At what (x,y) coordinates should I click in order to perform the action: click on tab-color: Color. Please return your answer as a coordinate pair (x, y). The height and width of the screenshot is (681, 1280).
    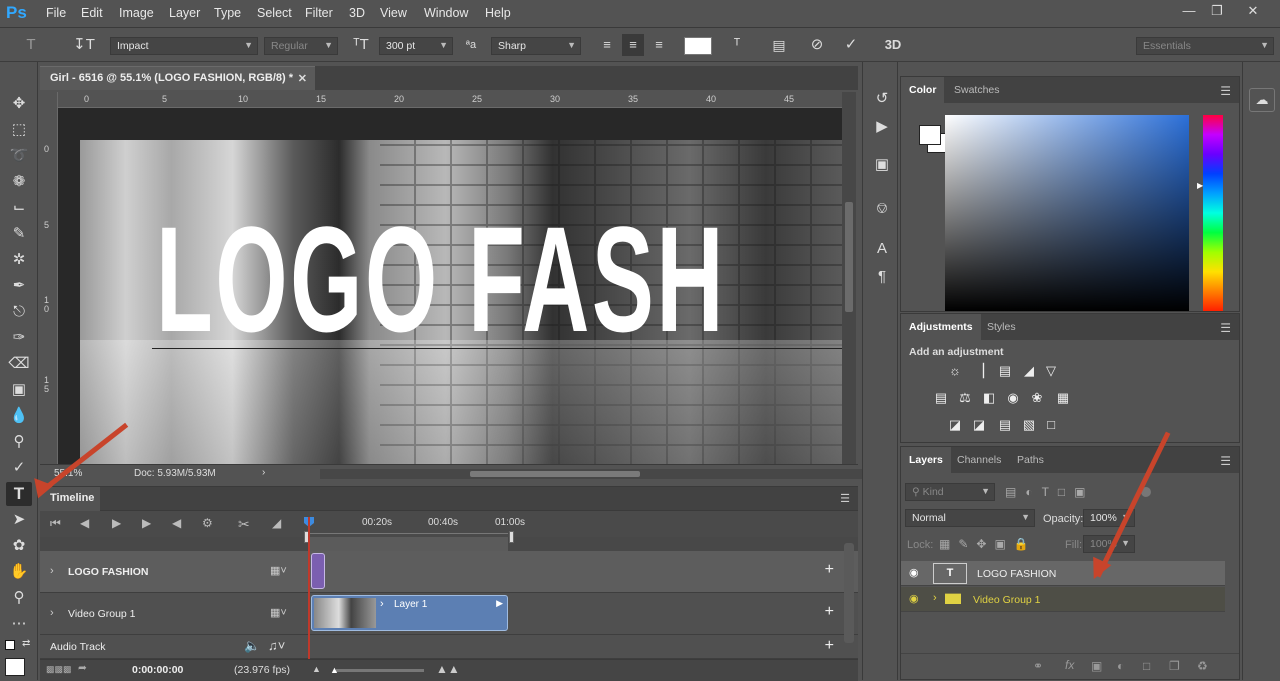
    Looking at the image, I should click on (923, 90).